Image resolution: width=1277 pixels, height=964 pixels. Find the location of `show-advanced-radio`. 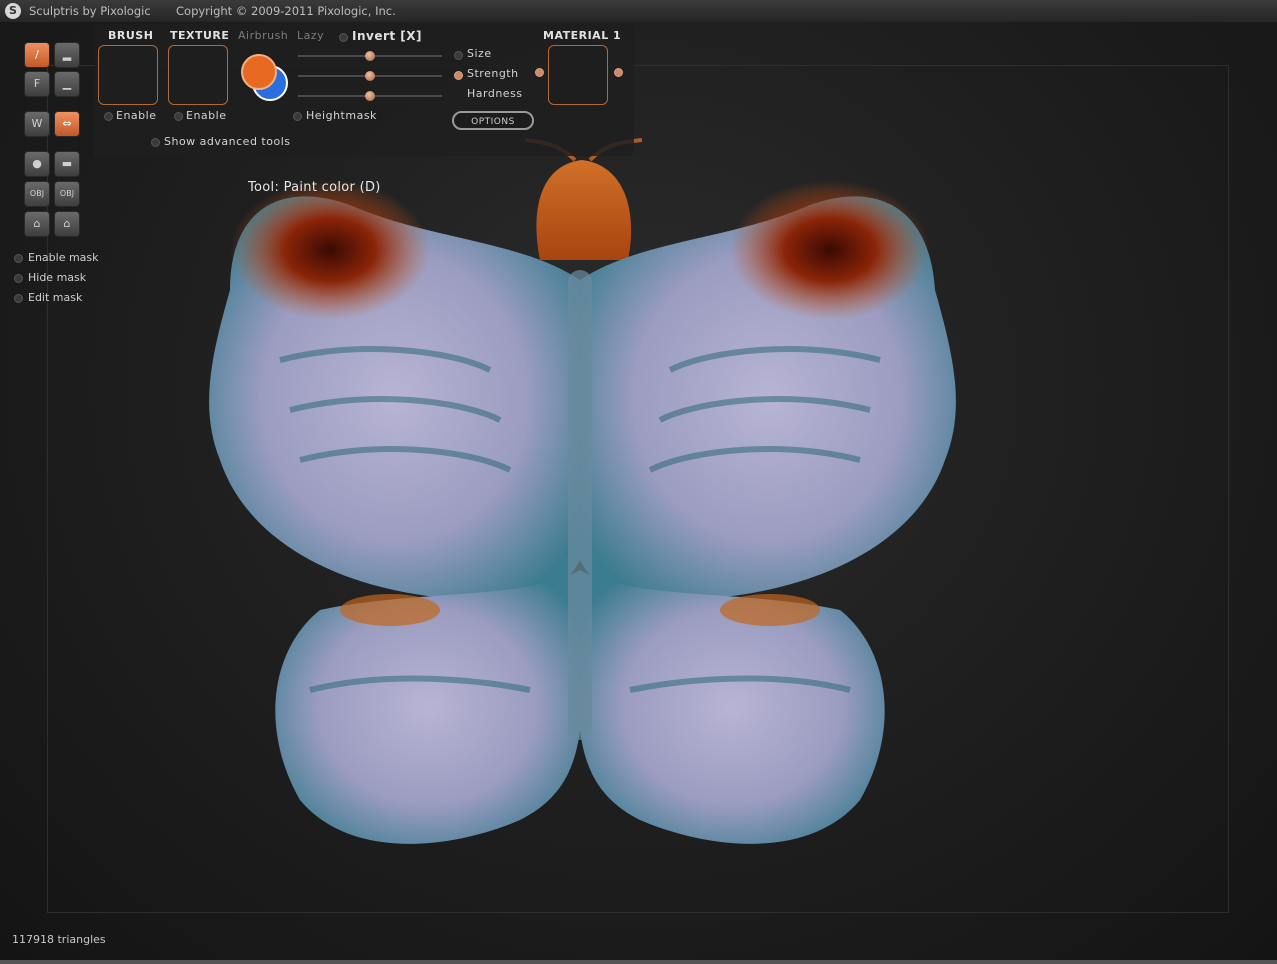

show-advanced-radio is located at coordinates (155, 142).